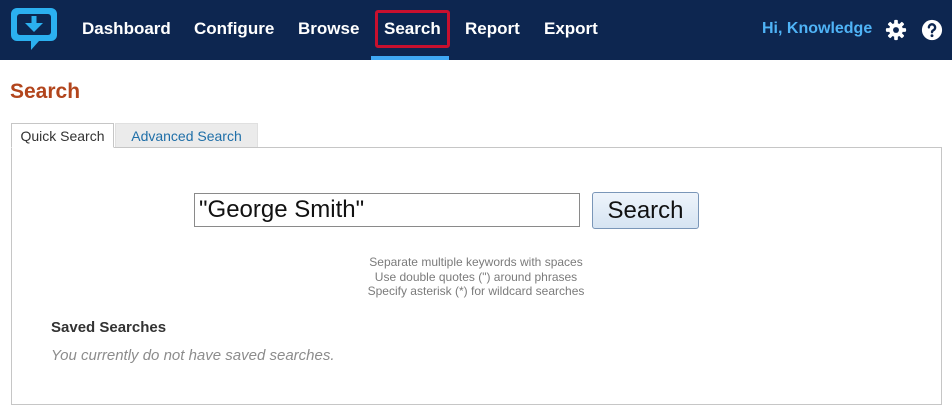  I want to click on nav-configure: Configure, so click(234, 29).